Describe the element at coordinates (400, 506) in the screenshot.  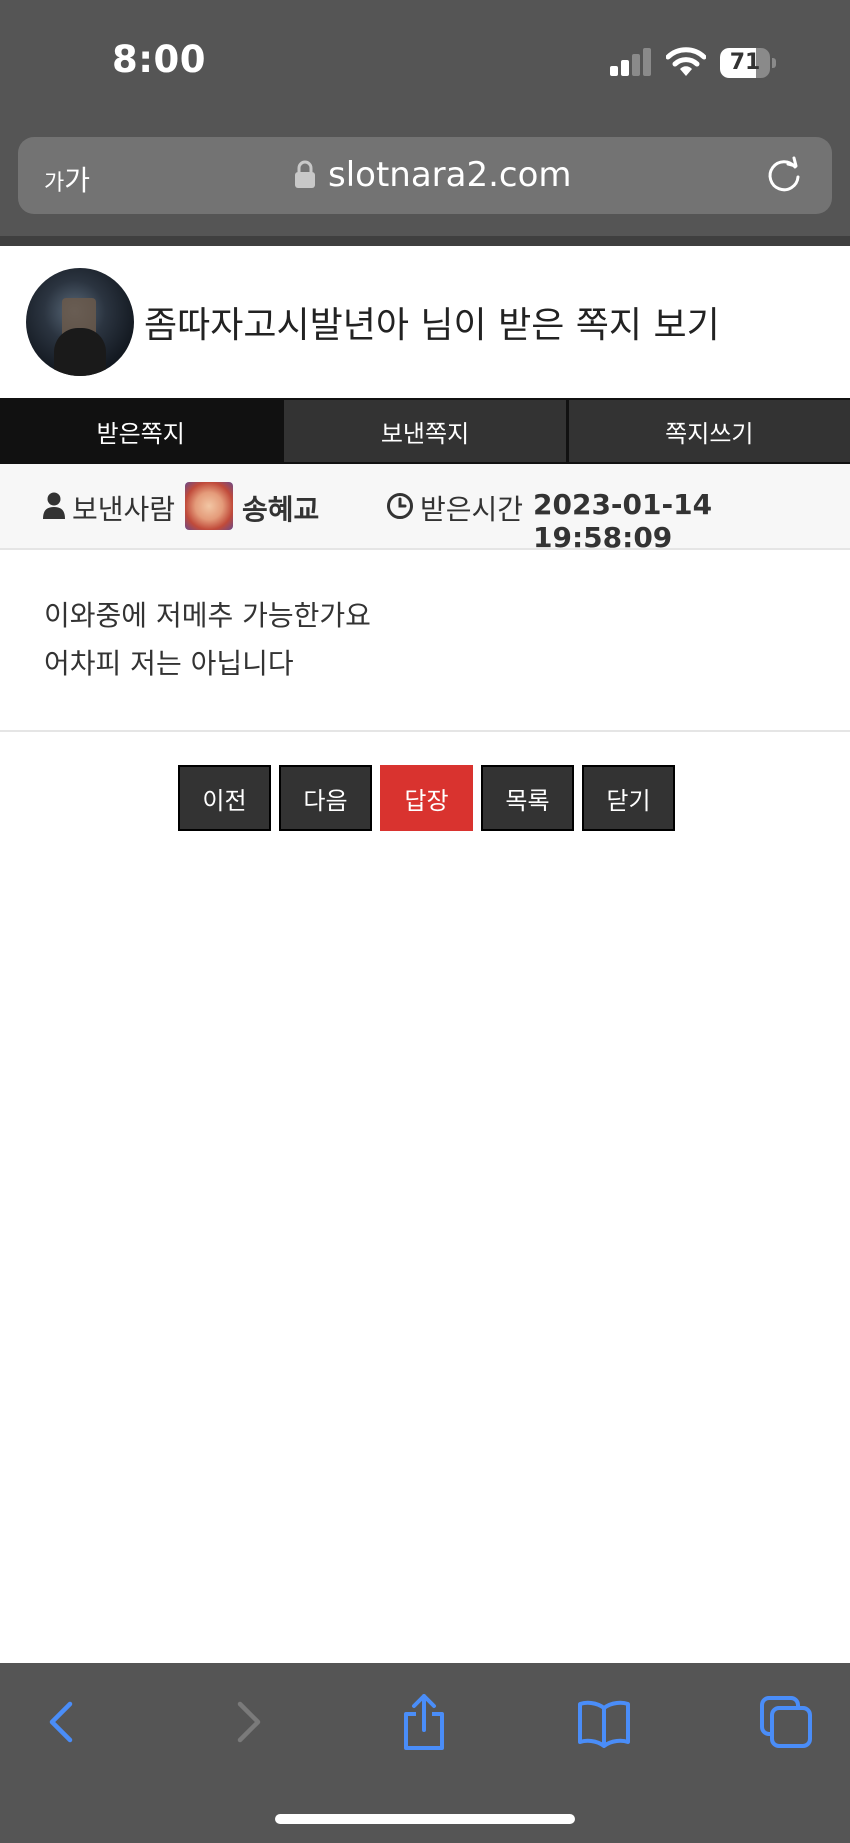
I see `clock-icon` at that location.